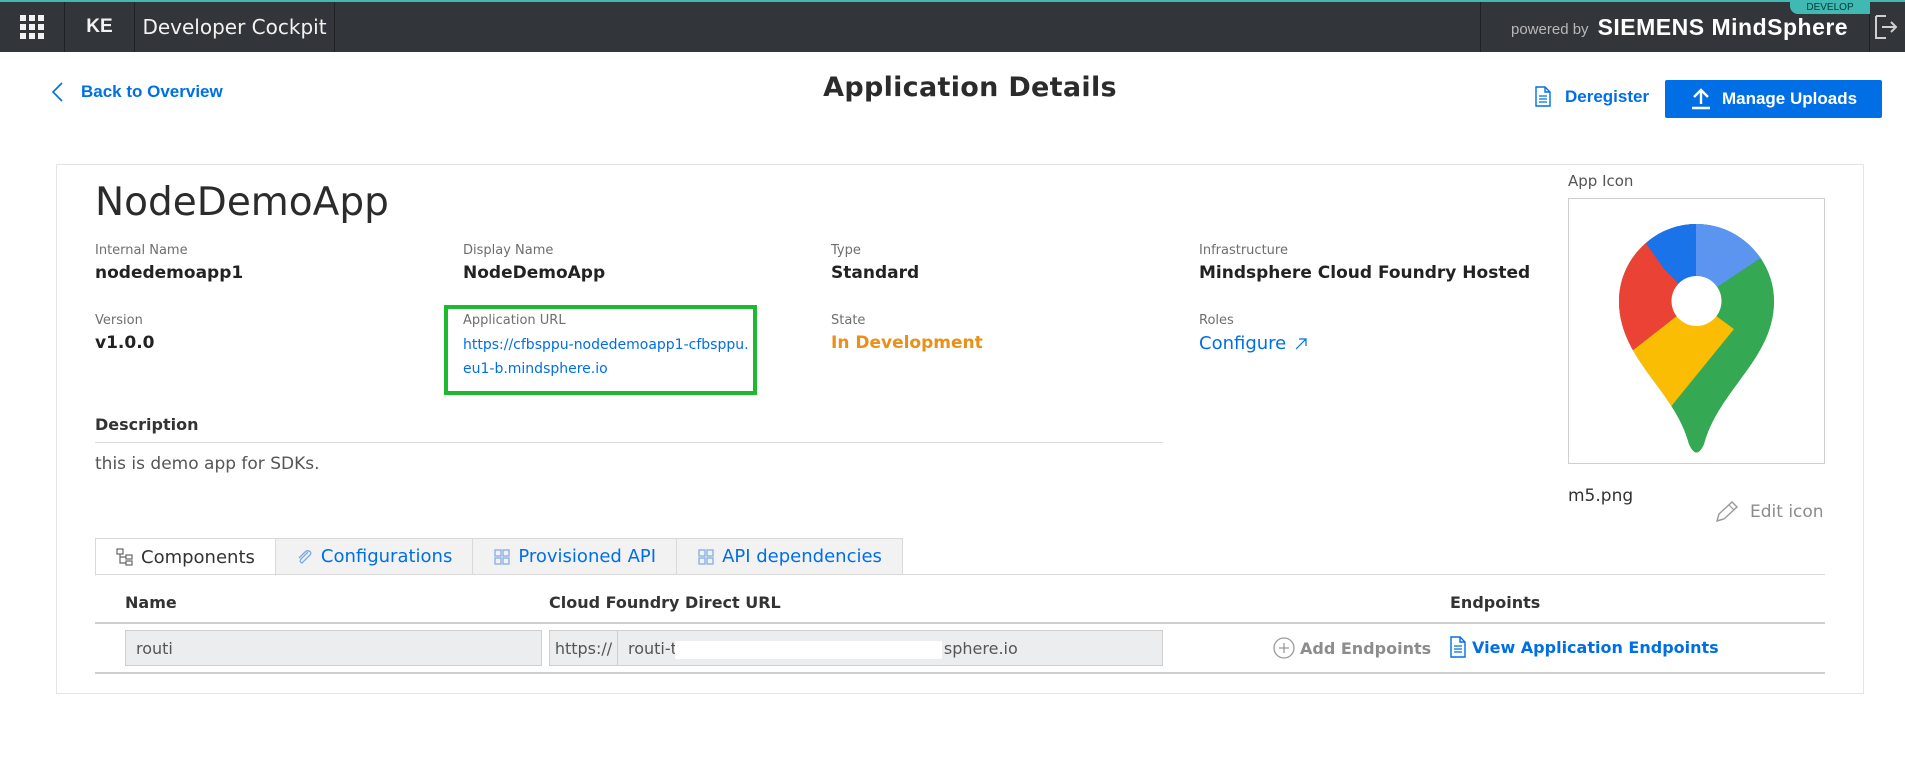 This screenshot has height=766, width=1905. Describe the element at coordinates (333, 648) in the screenshot. I see `component-name-field: routi` at that location.